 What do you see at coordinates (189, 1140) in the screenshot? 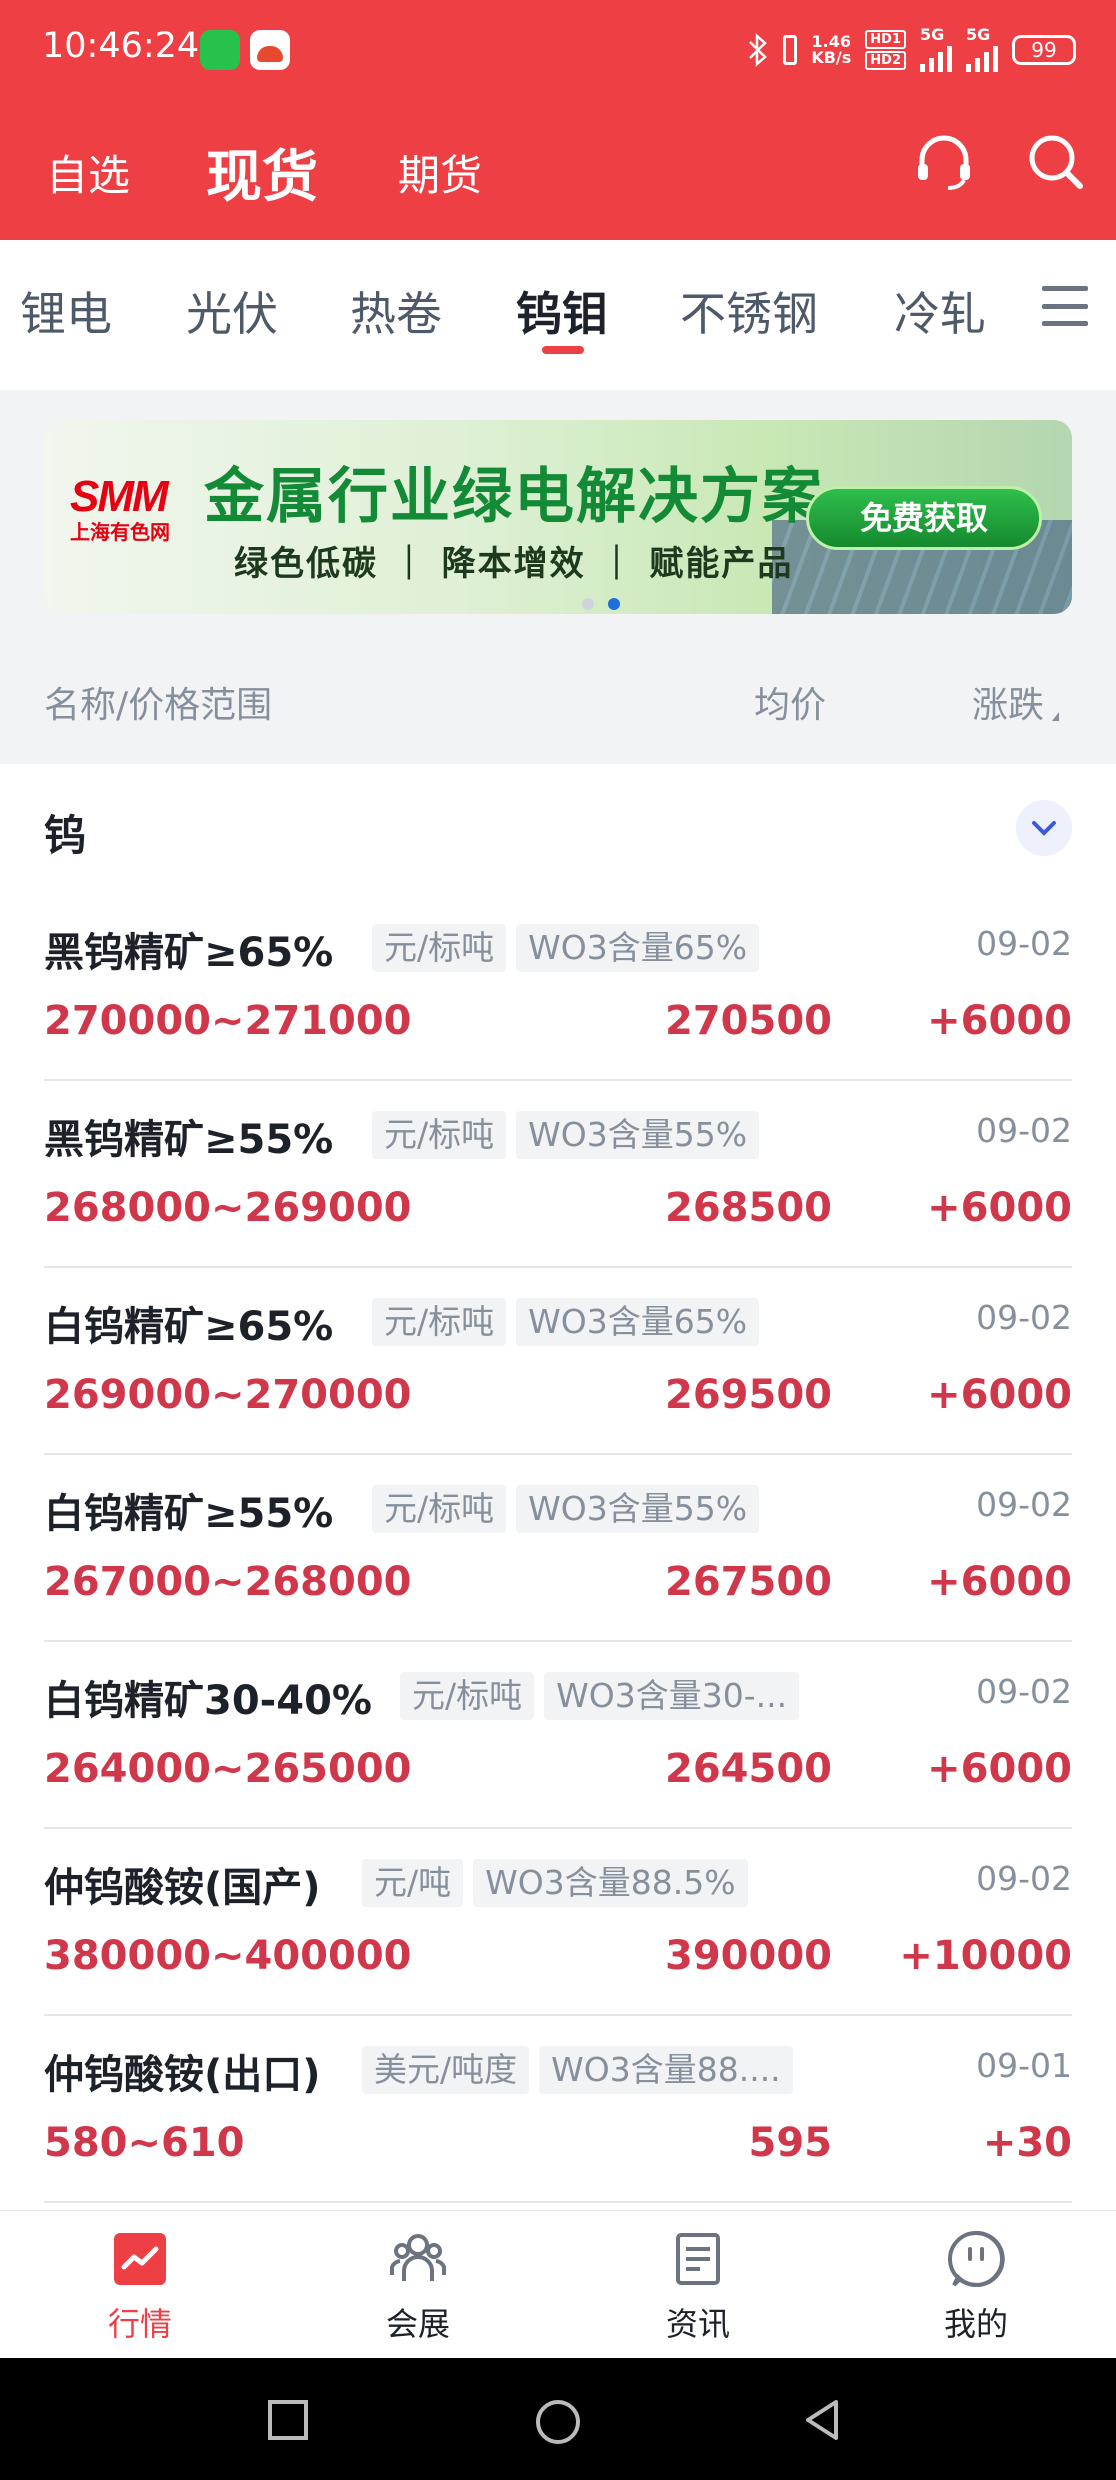
I see `product-name: 黑钨精矿≥55%` at bounding box center [189, 1140].